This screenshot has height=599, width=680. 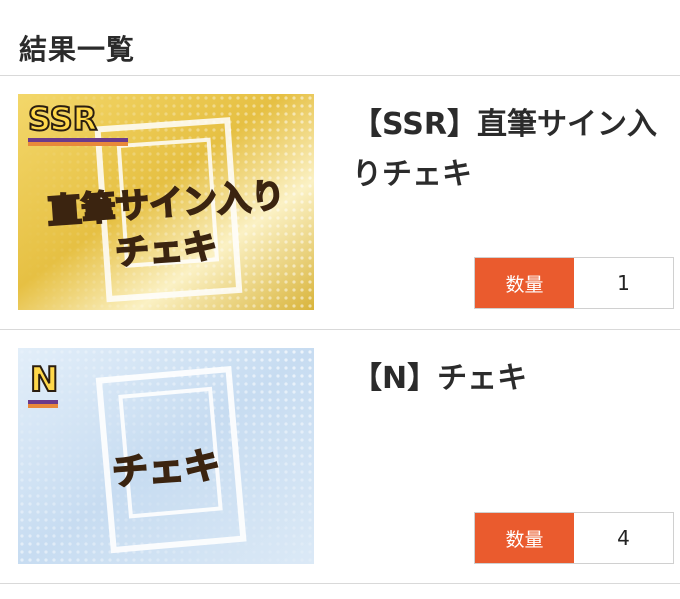 What do you see at coordinates (440, 378) in the screenshot?
I see `item-name: 【N】チェキ` at bounding box center [440, 378].